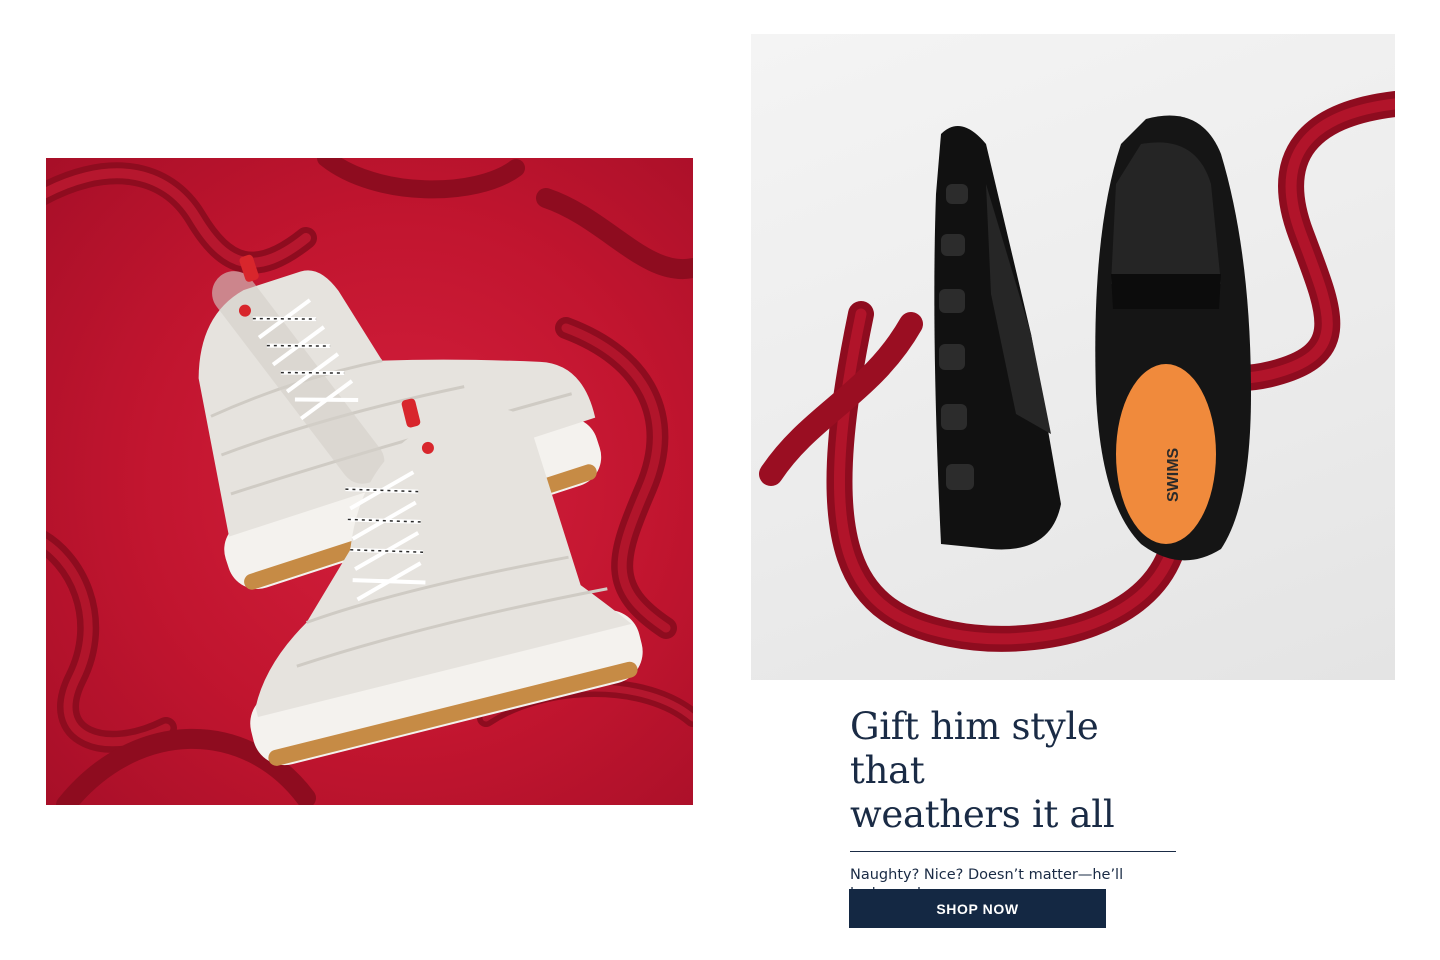  I want to click on headline-line-1: Gift him style that, so click(974, 748).